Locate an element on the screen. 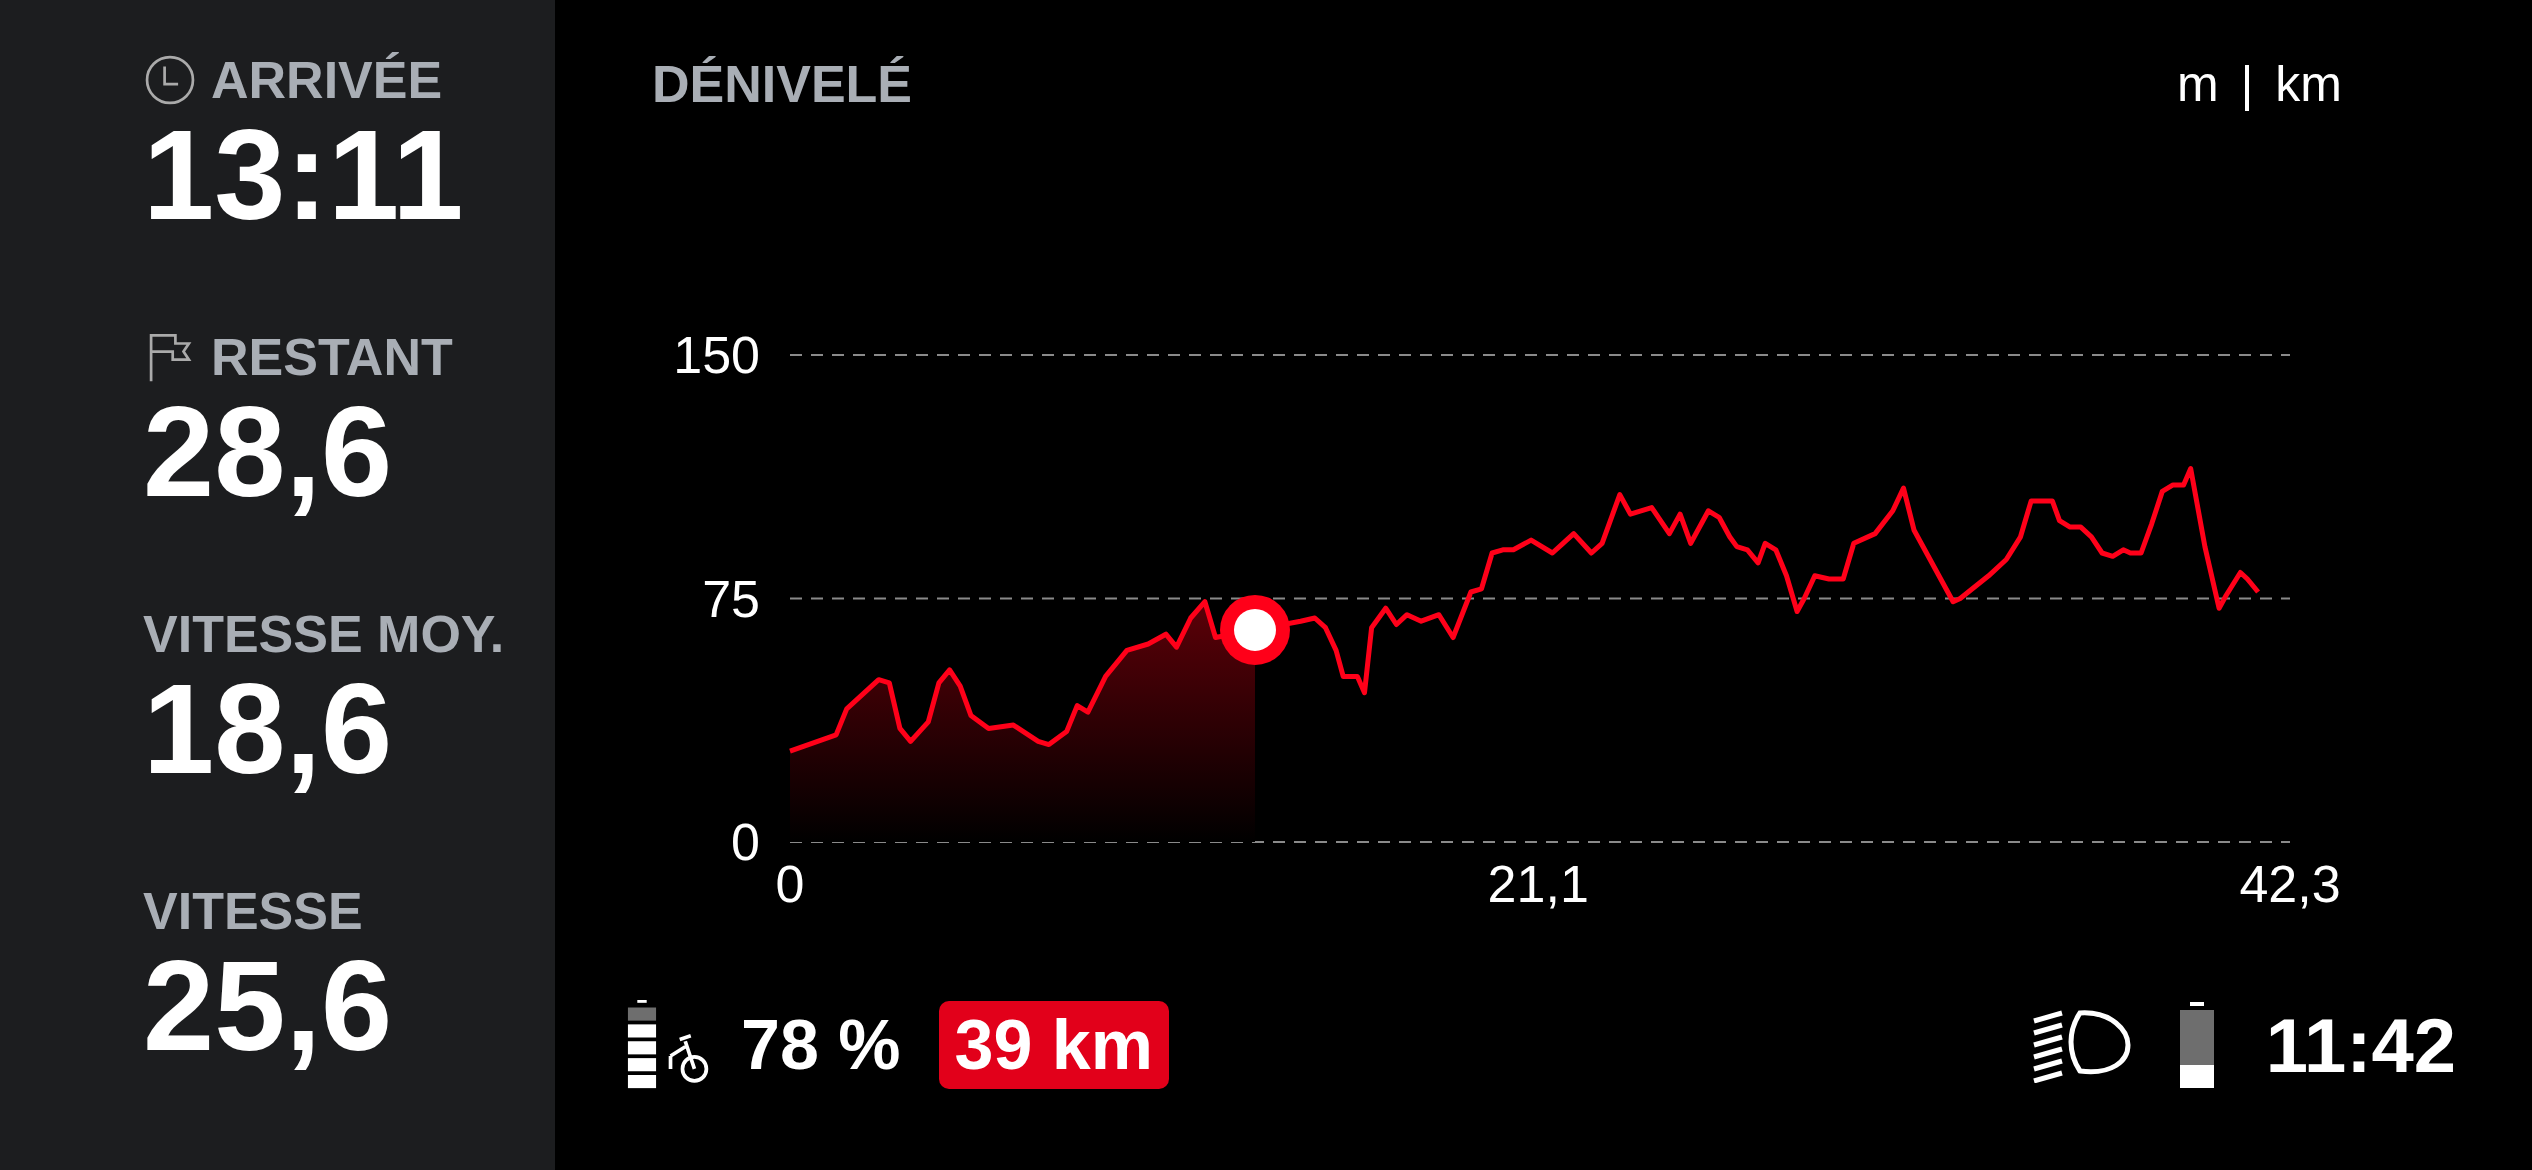 This screenshot has width=2532, height=1170. stat-value: 25,6 is located at coordinates (268, 1006).